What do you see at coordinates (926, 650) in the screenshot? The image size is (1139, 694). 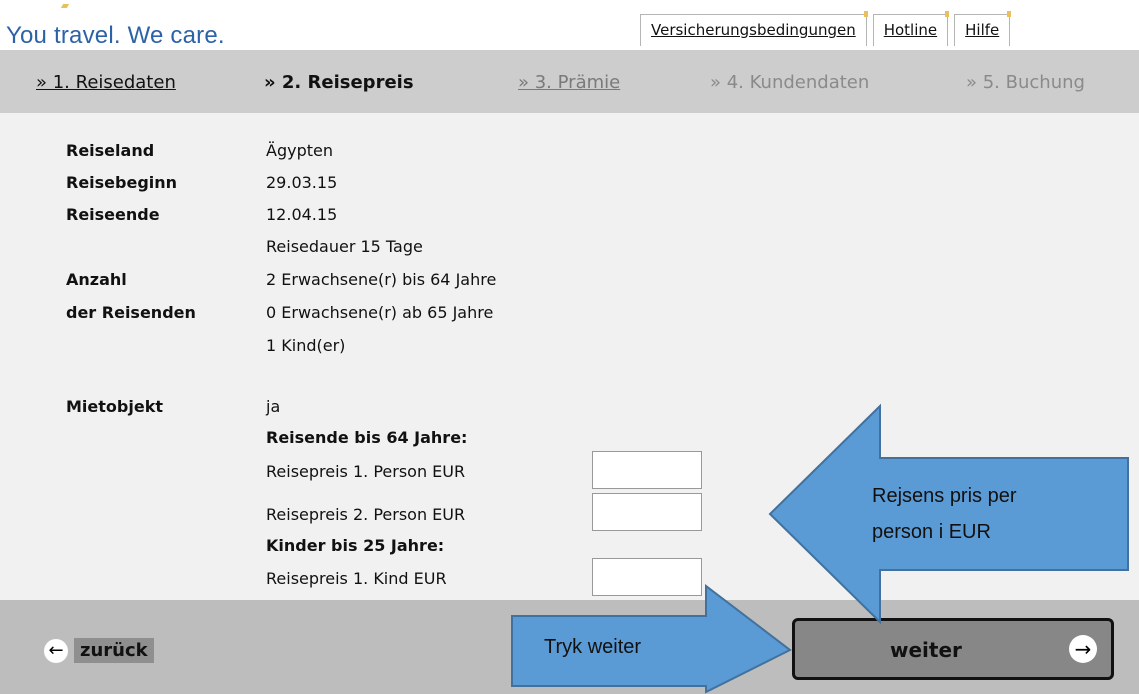 I see `next-button-label: weiter` at bounding box center [926, 650].